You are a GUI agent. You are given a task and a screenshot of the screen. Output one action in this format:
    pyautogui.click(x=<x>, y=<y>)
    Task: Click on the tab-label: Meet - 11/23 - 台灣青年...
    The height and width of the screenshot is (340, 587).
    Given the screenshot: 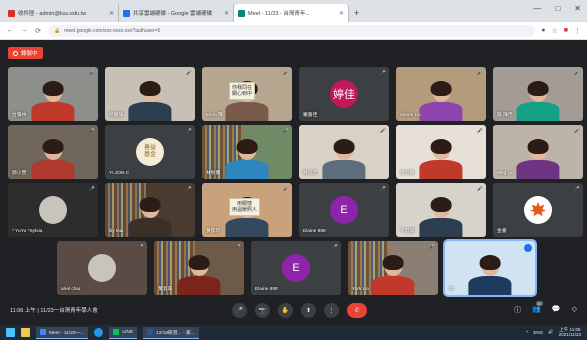 What is the action you would take?
    pyautogui.click(x=279, y=14)
    